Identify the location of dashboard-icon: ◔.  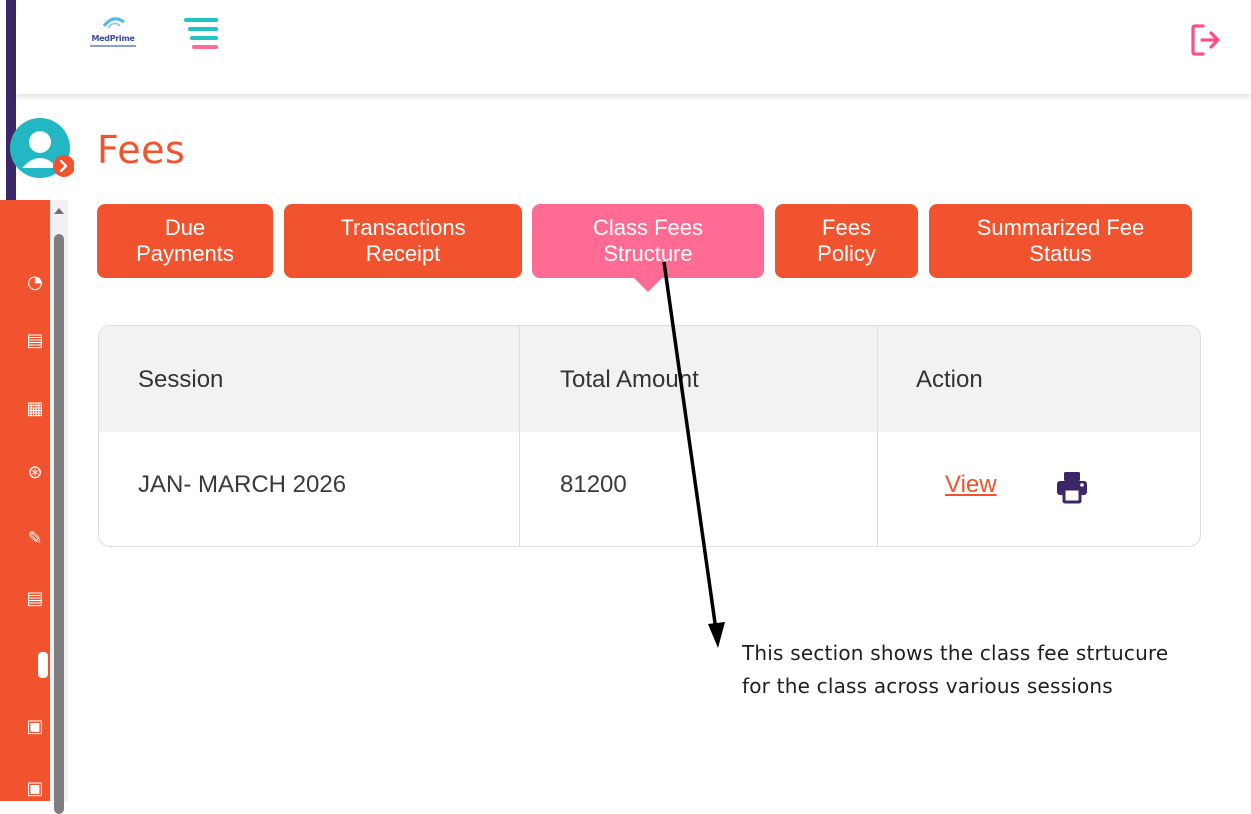
(35, 283).